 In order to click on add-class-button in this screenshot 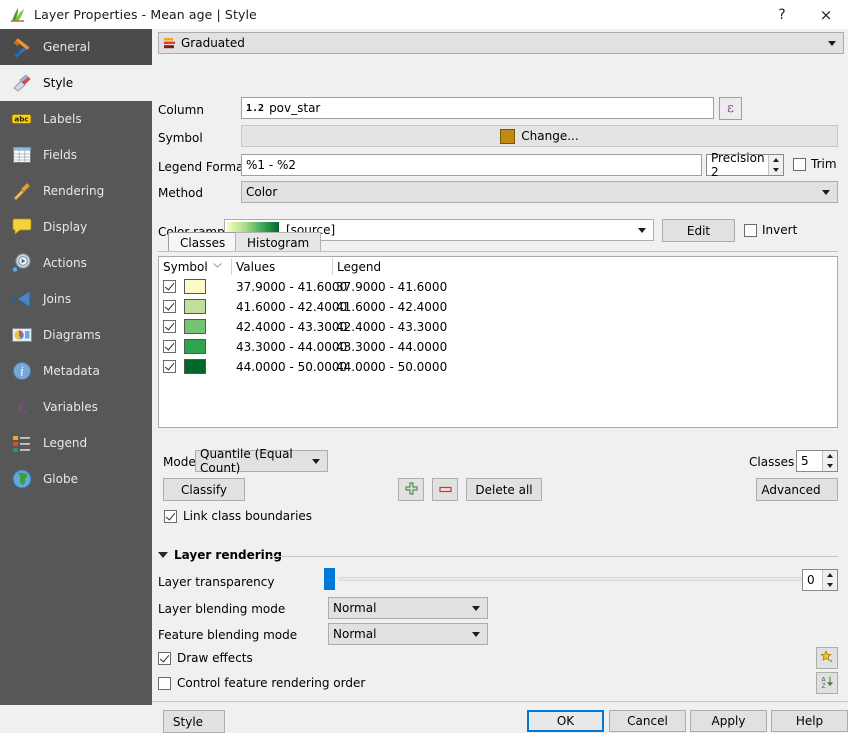, I will do `click(411, 489)`.